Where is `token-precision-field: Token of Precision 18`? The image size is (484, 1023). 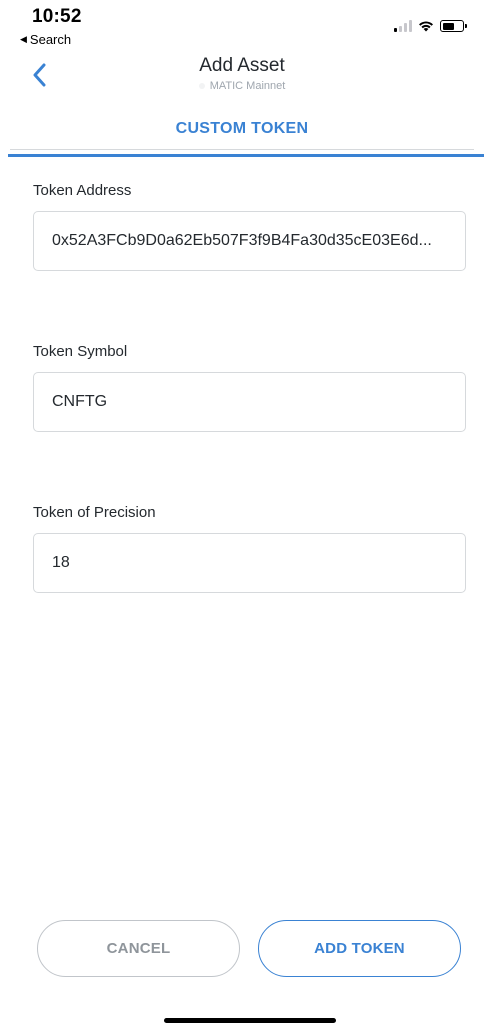 token-precision-field: Token of Precision 18 is located at coordinates (249, 548).